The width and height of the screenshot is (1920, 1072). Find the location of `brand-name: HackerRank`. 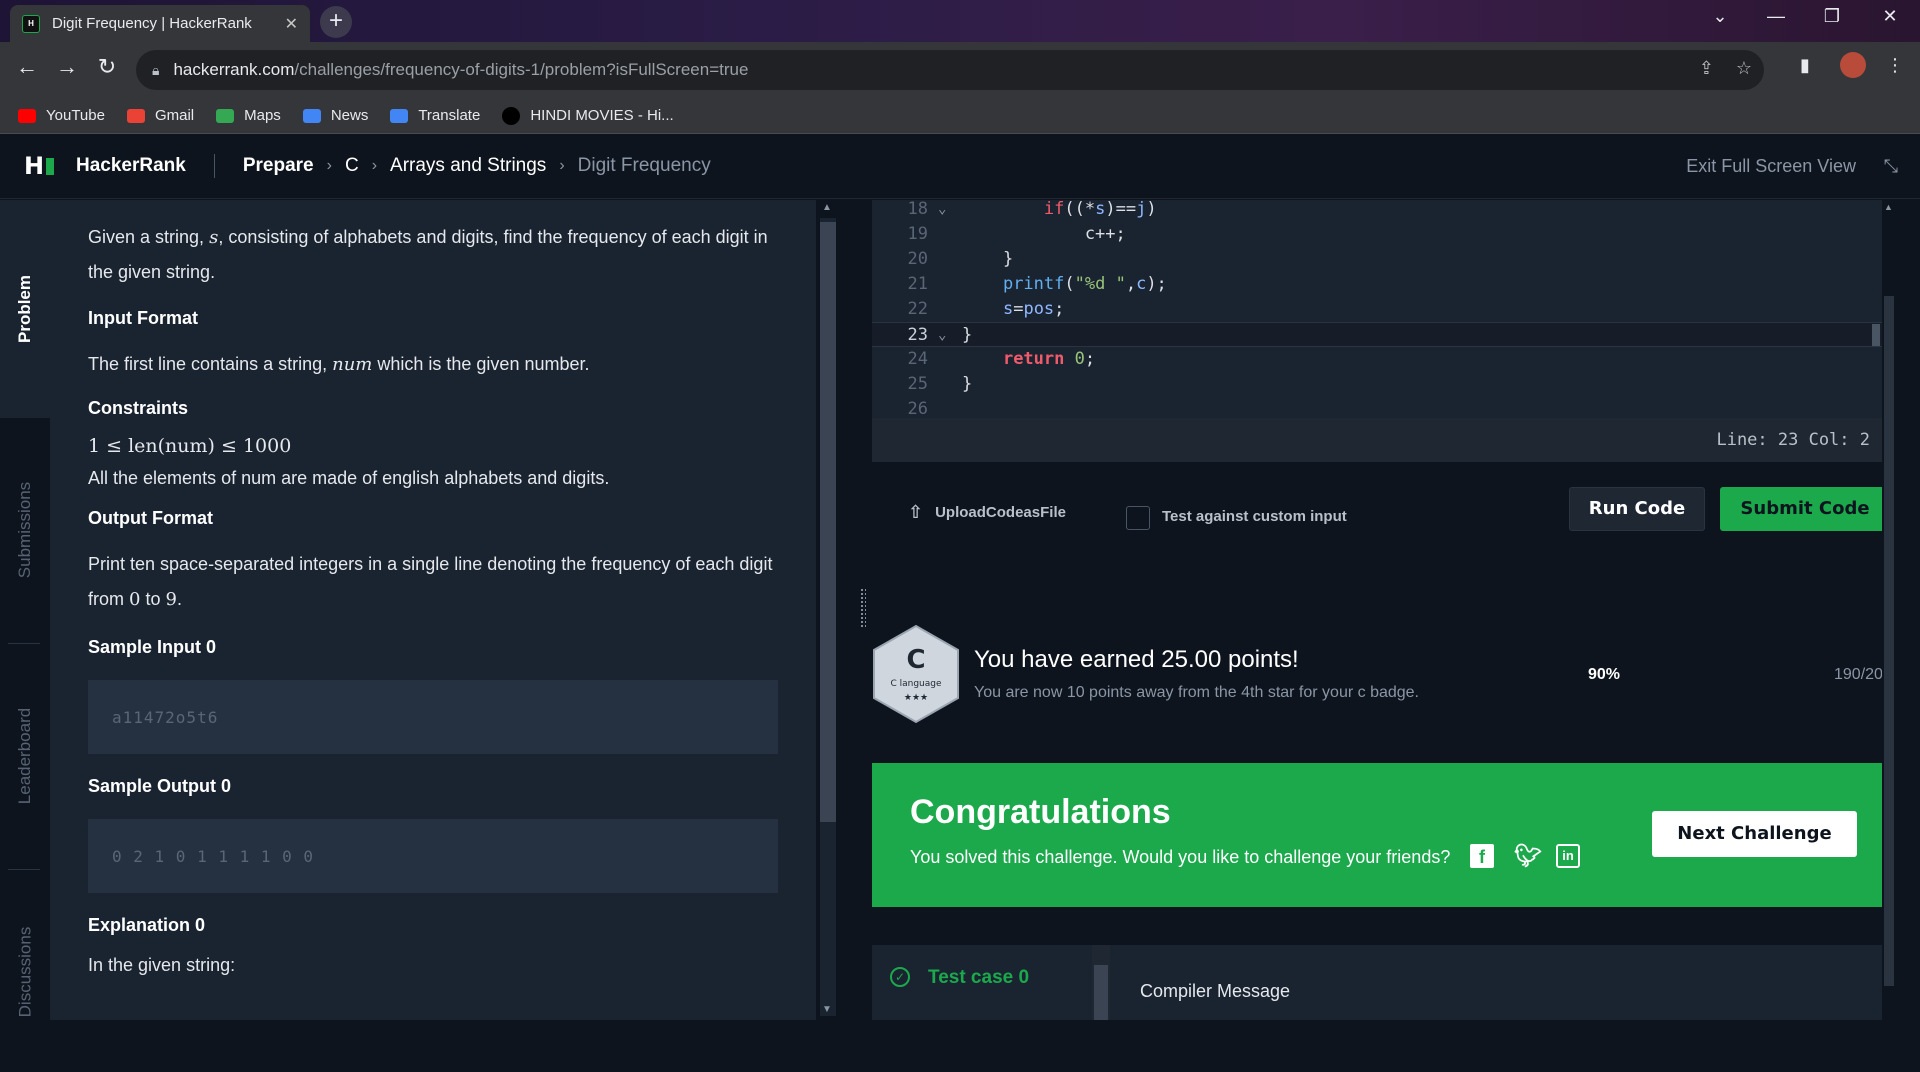

brand-name: HackerRank is located at coordinates (131, 166).